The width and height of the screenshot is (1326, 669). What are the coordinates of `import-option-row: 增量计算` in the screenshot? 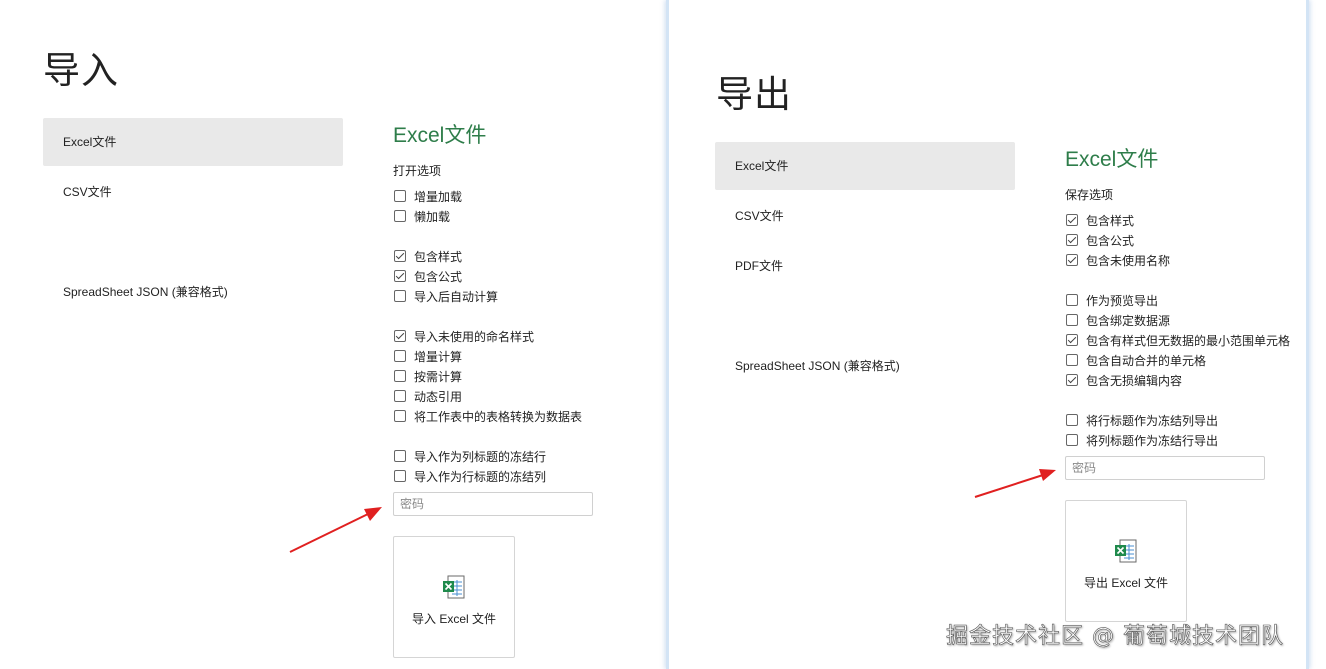 It's located at (428, 356).